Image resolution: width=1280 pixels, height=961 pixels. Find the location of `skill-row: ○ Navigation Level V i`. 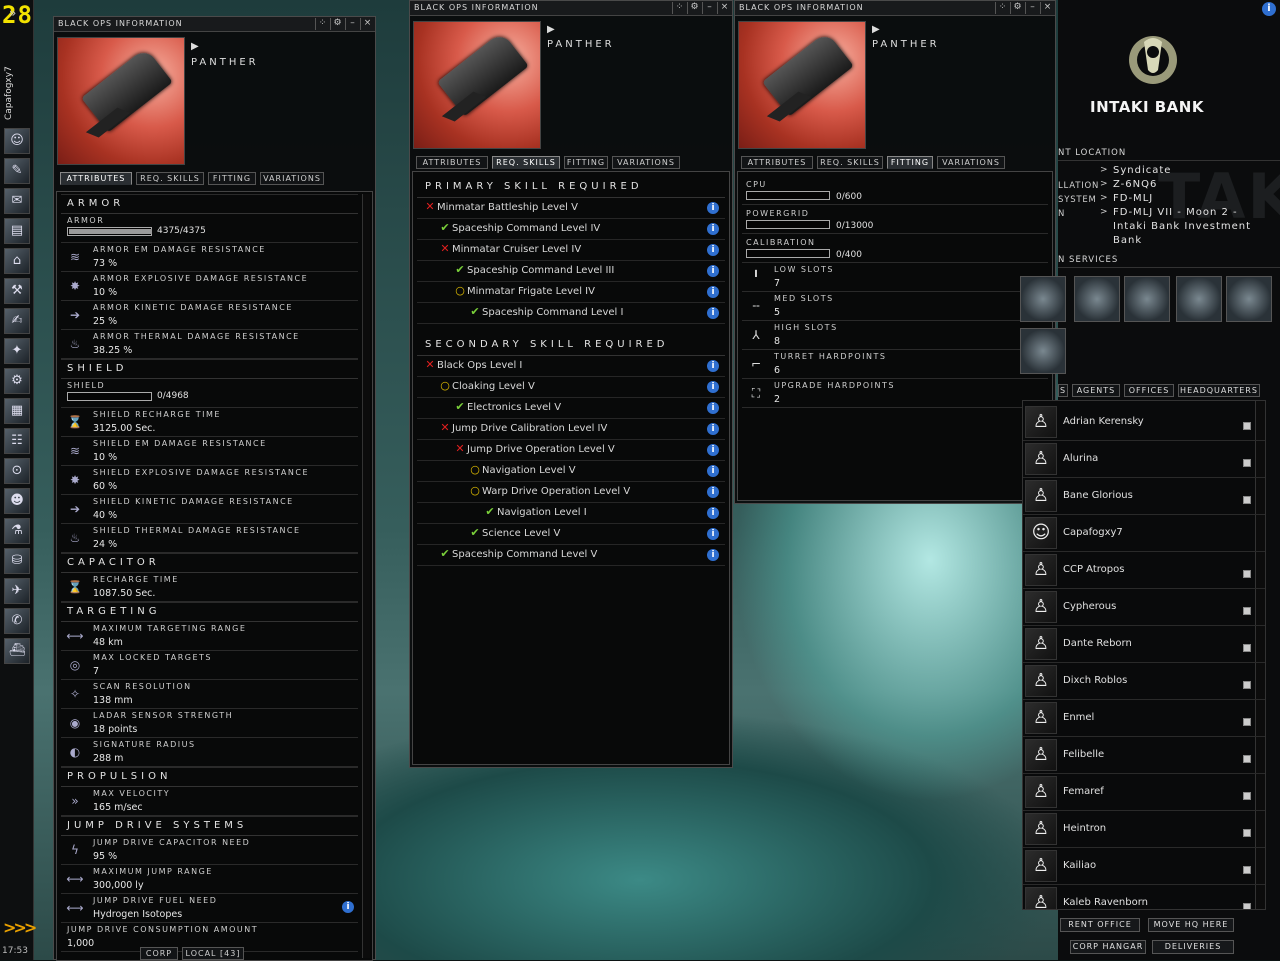

skill-row: ○ Navigation Level V i is located at coordinates (571, 471).